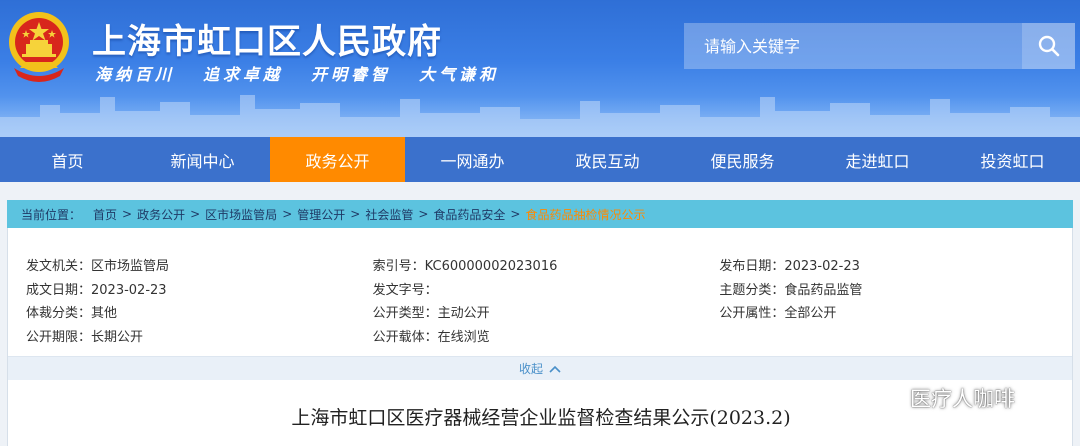 The height and width of the screenshot is (446, 1080). I want to click on info-publish-date: 发布日期：2023-02-23, so click(789, 266).